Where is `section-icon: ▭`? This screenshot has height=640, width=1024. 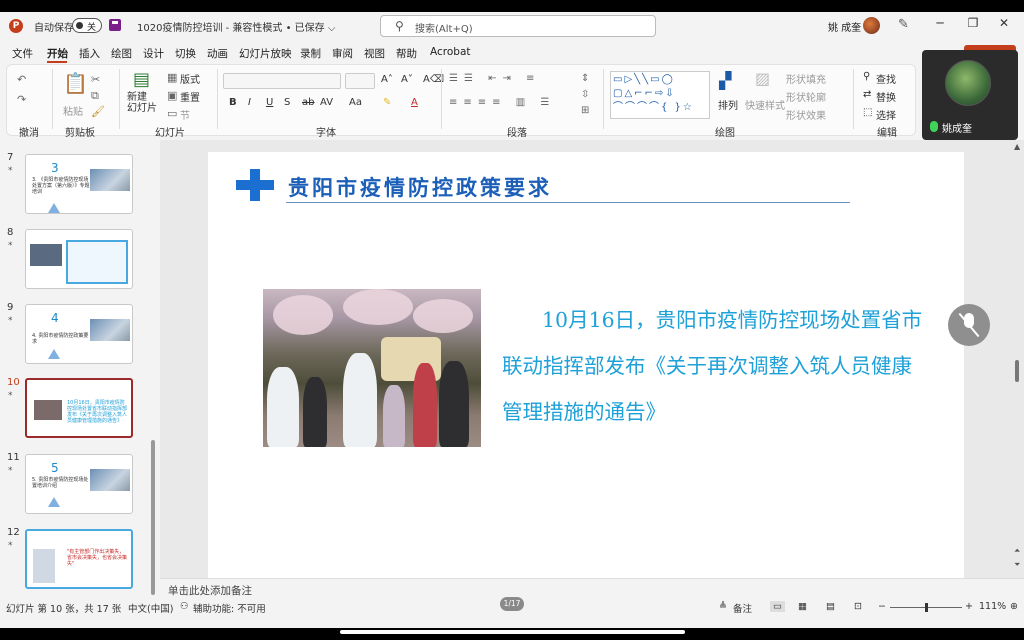 section-icon: ▭ is located at coordinates (172, 113).